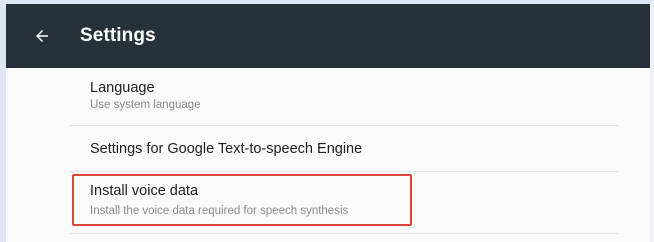  I want to click on setting-install-voice-data-label: Install voice data, so click(144, 191).